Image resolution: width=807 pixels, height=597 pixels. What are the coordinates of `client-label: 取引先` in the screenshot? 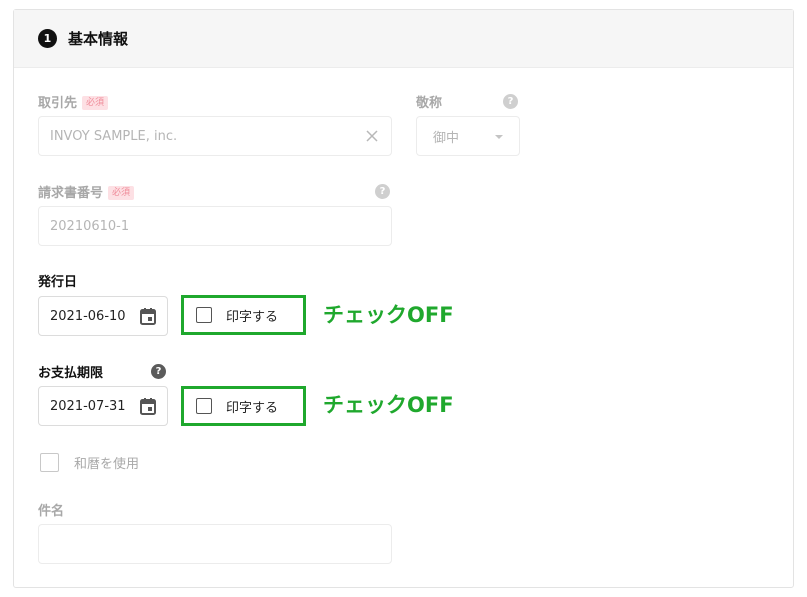 It's located at (58, 103).